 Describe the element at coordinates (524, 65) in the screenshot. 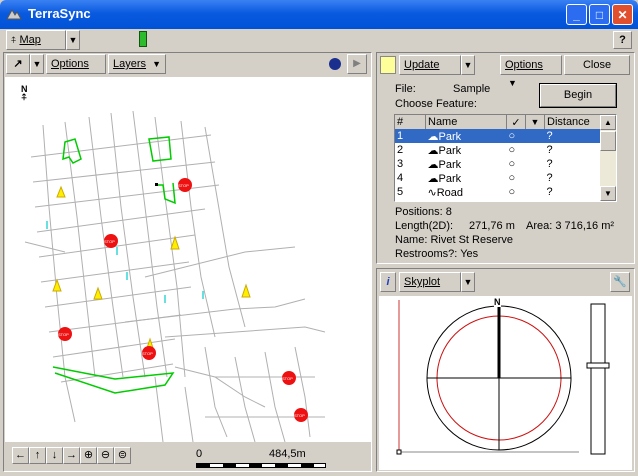

I see `feature-options-label: Options` at that location.